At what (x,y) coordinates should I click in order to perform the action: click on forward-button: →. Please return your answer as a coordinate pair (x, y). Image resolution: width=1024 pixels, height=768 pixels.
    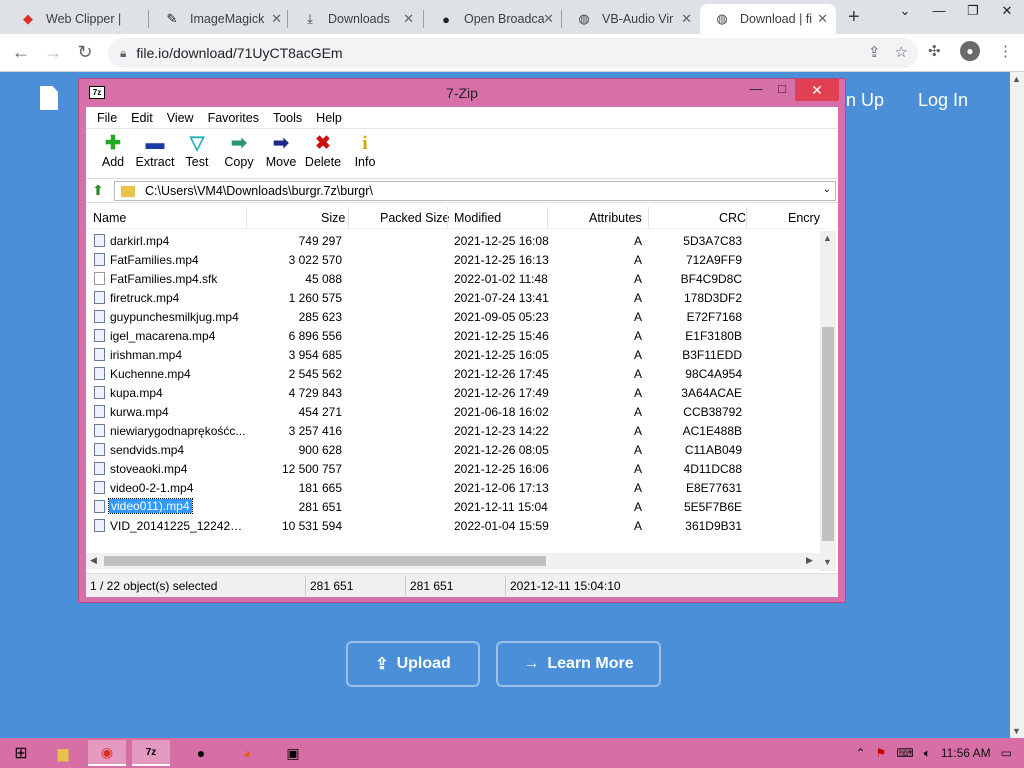
    Looking at the image, I should click on (53, 52).